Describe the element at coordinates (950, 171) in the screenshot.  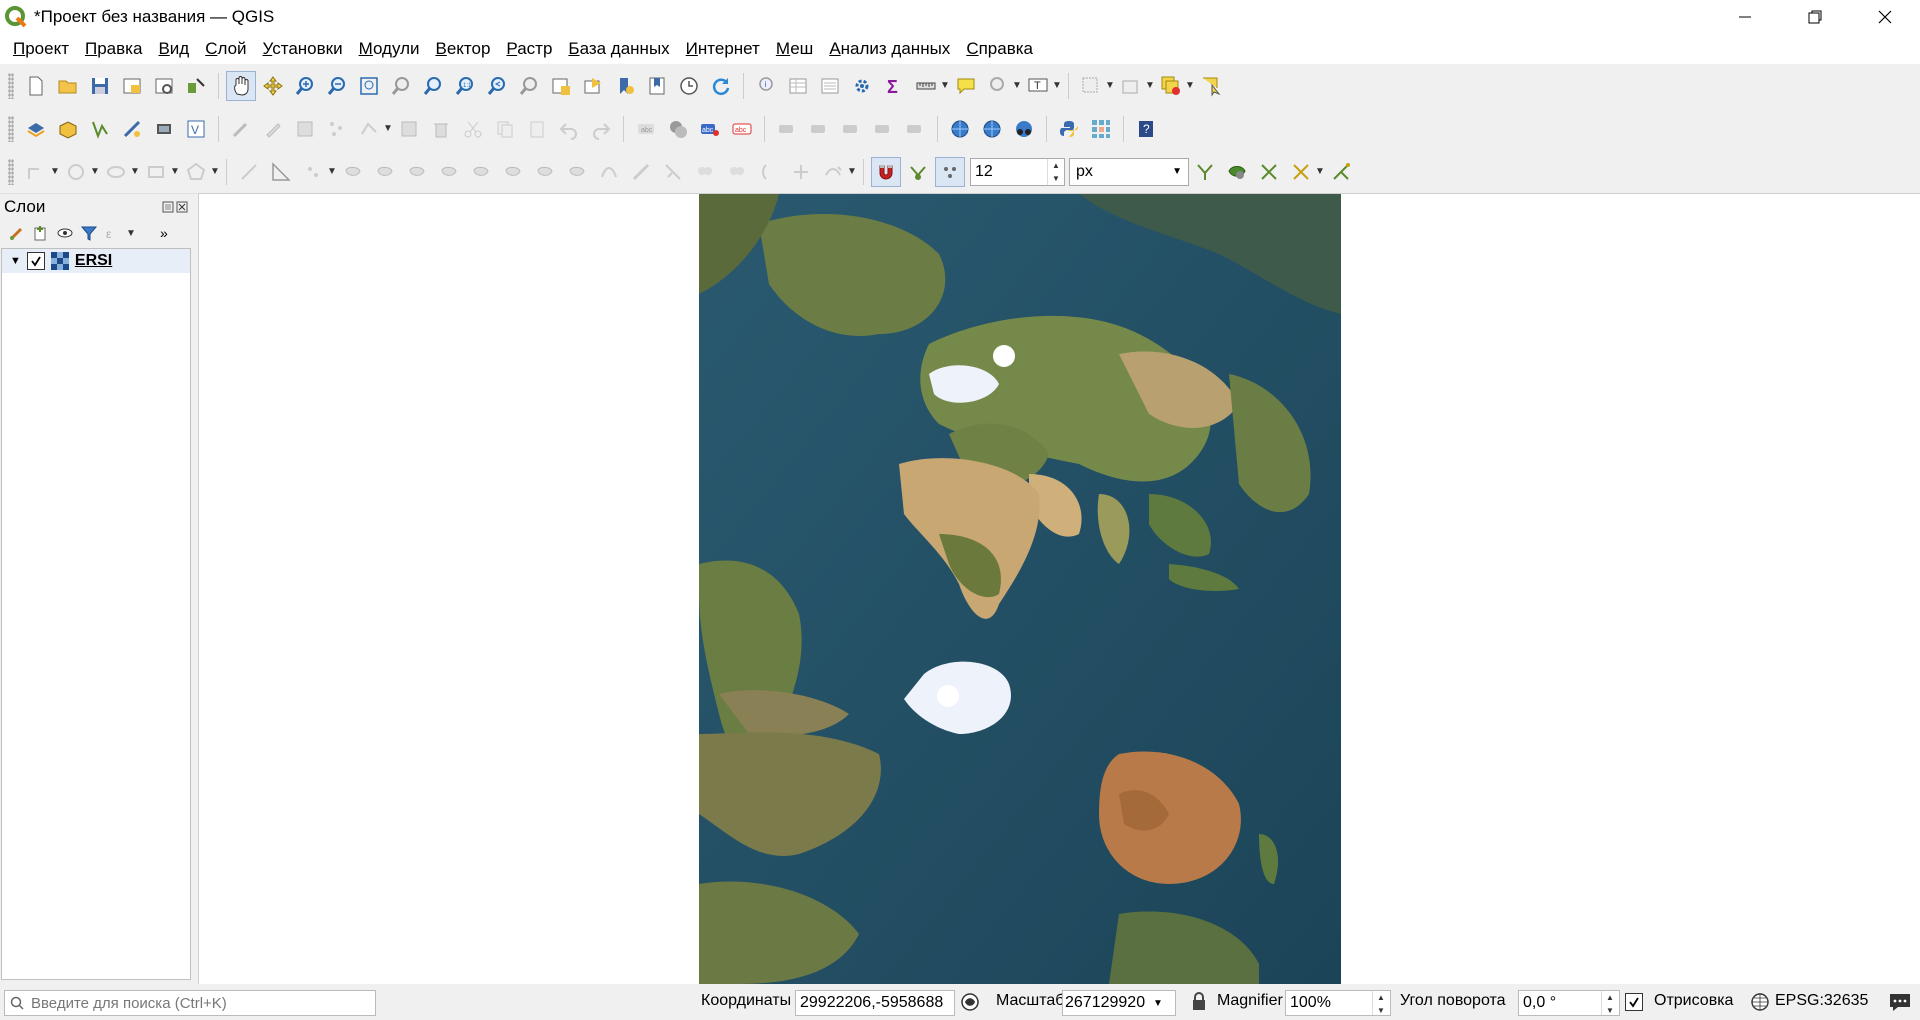
I see `snapping-type-button` at that location.